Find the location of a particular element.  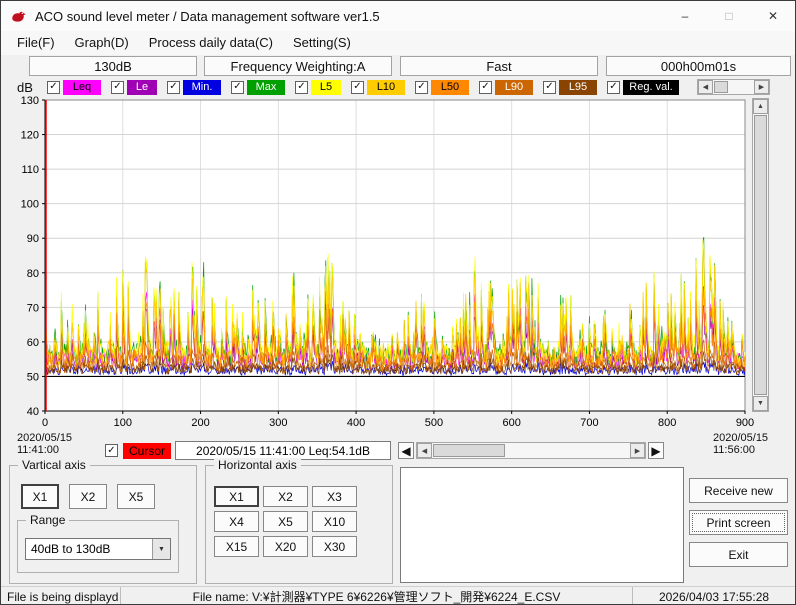

svg-text: 600 is located at coordinates (511, 423).